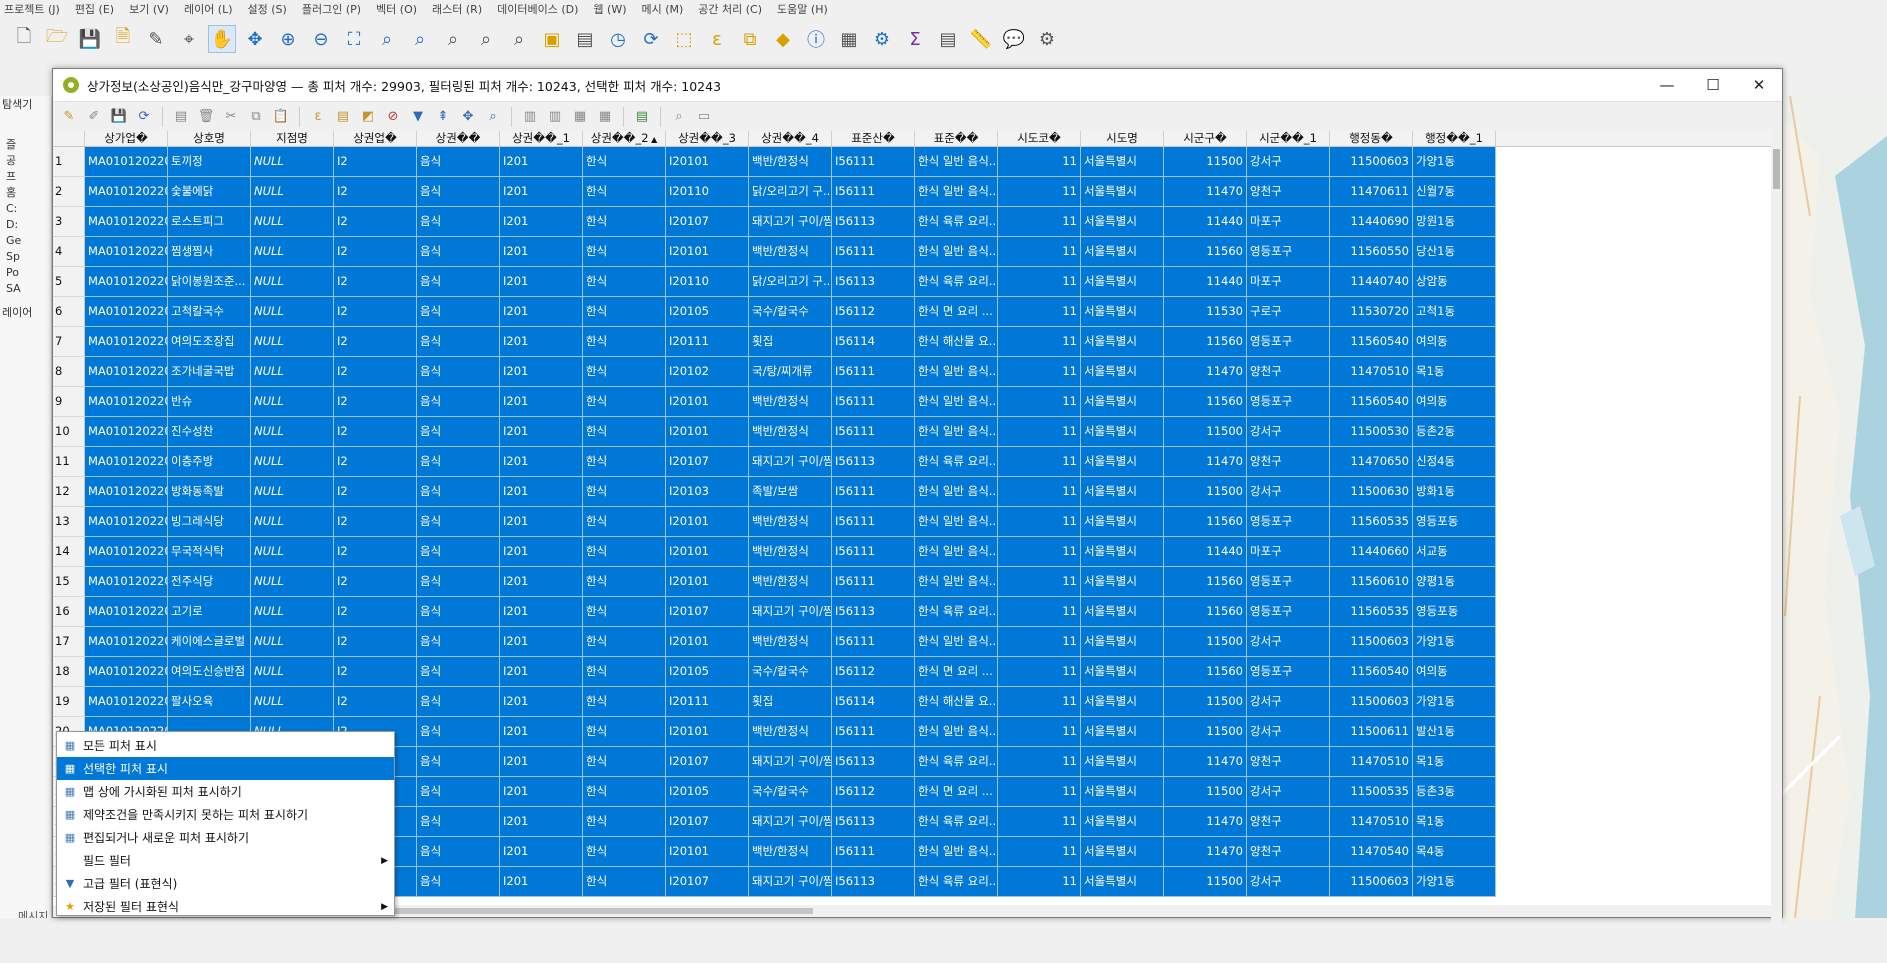 Image resolution: width=1887 pixels, height=963 pixels. I want to click on table-cell: 국/탕/찌개류, so click(790, 372).